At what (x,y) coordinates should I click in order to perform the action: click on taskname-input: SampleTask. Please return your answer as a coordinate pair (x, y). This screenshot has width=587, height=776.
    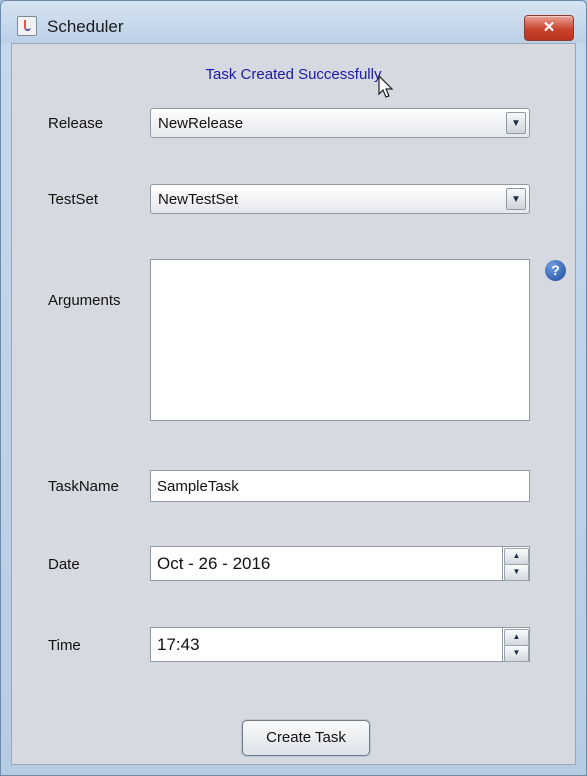
    Looking at the image, I should click on (340, 486).